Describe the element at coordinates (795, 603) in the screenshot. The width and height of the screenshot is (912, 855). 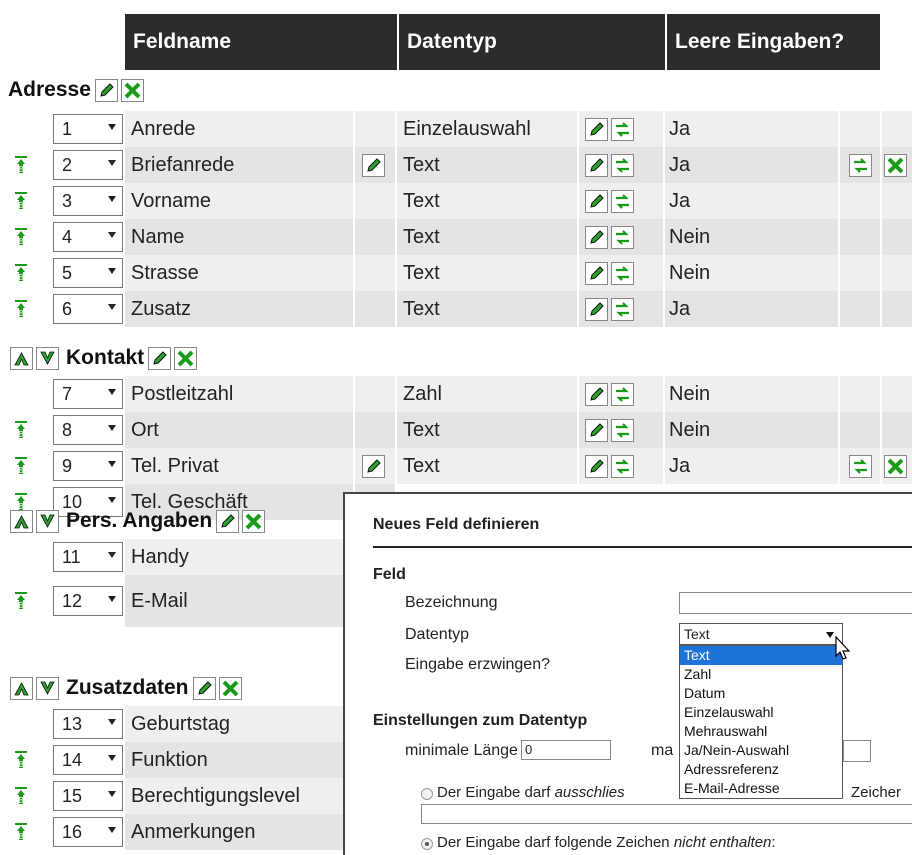
I see `bezeichnung-input` at that location.